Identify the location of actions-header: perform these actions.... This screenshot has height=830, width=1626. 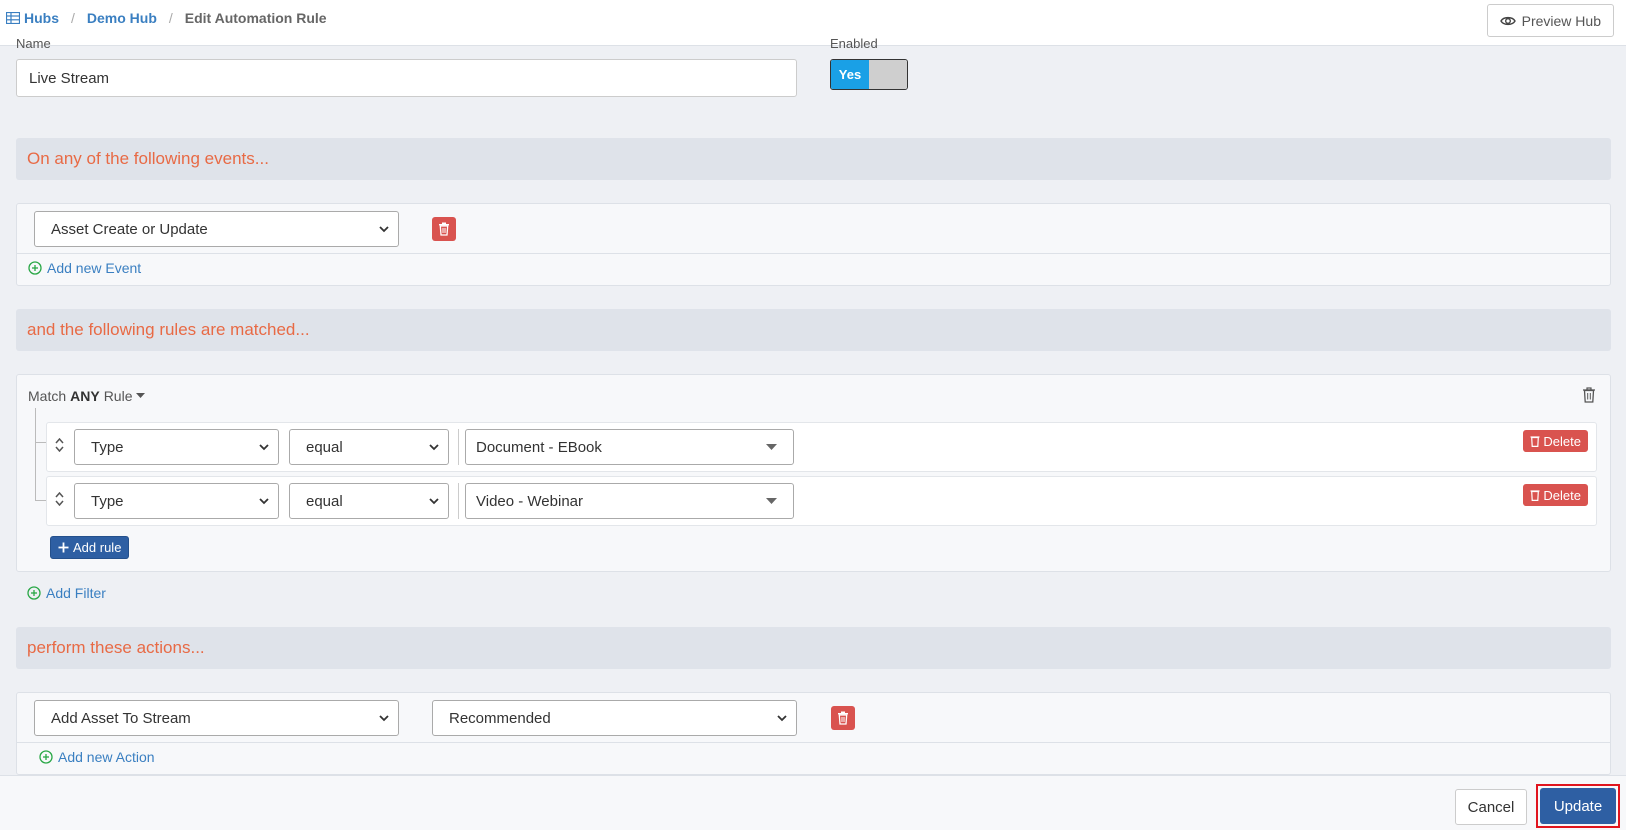
(813, 648).